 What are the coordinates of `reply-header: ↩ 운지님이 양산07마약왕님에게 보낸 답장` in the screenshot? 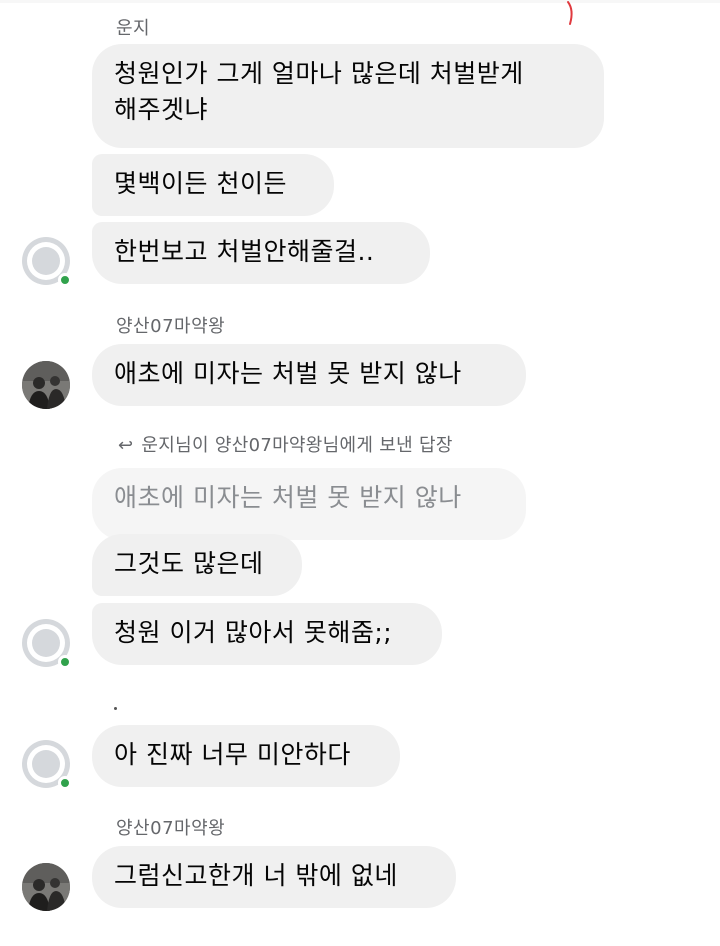 It's located at (285, 444).